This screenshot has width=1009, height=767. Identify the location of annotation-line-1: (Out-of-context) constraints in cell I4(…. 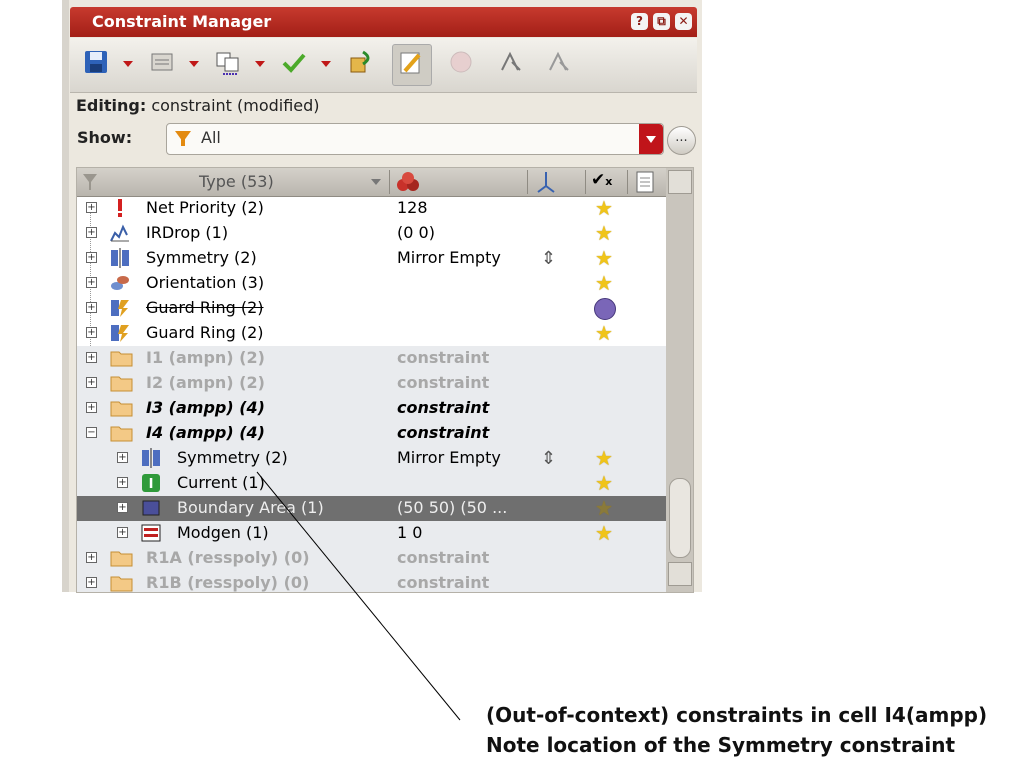
(737, 715).